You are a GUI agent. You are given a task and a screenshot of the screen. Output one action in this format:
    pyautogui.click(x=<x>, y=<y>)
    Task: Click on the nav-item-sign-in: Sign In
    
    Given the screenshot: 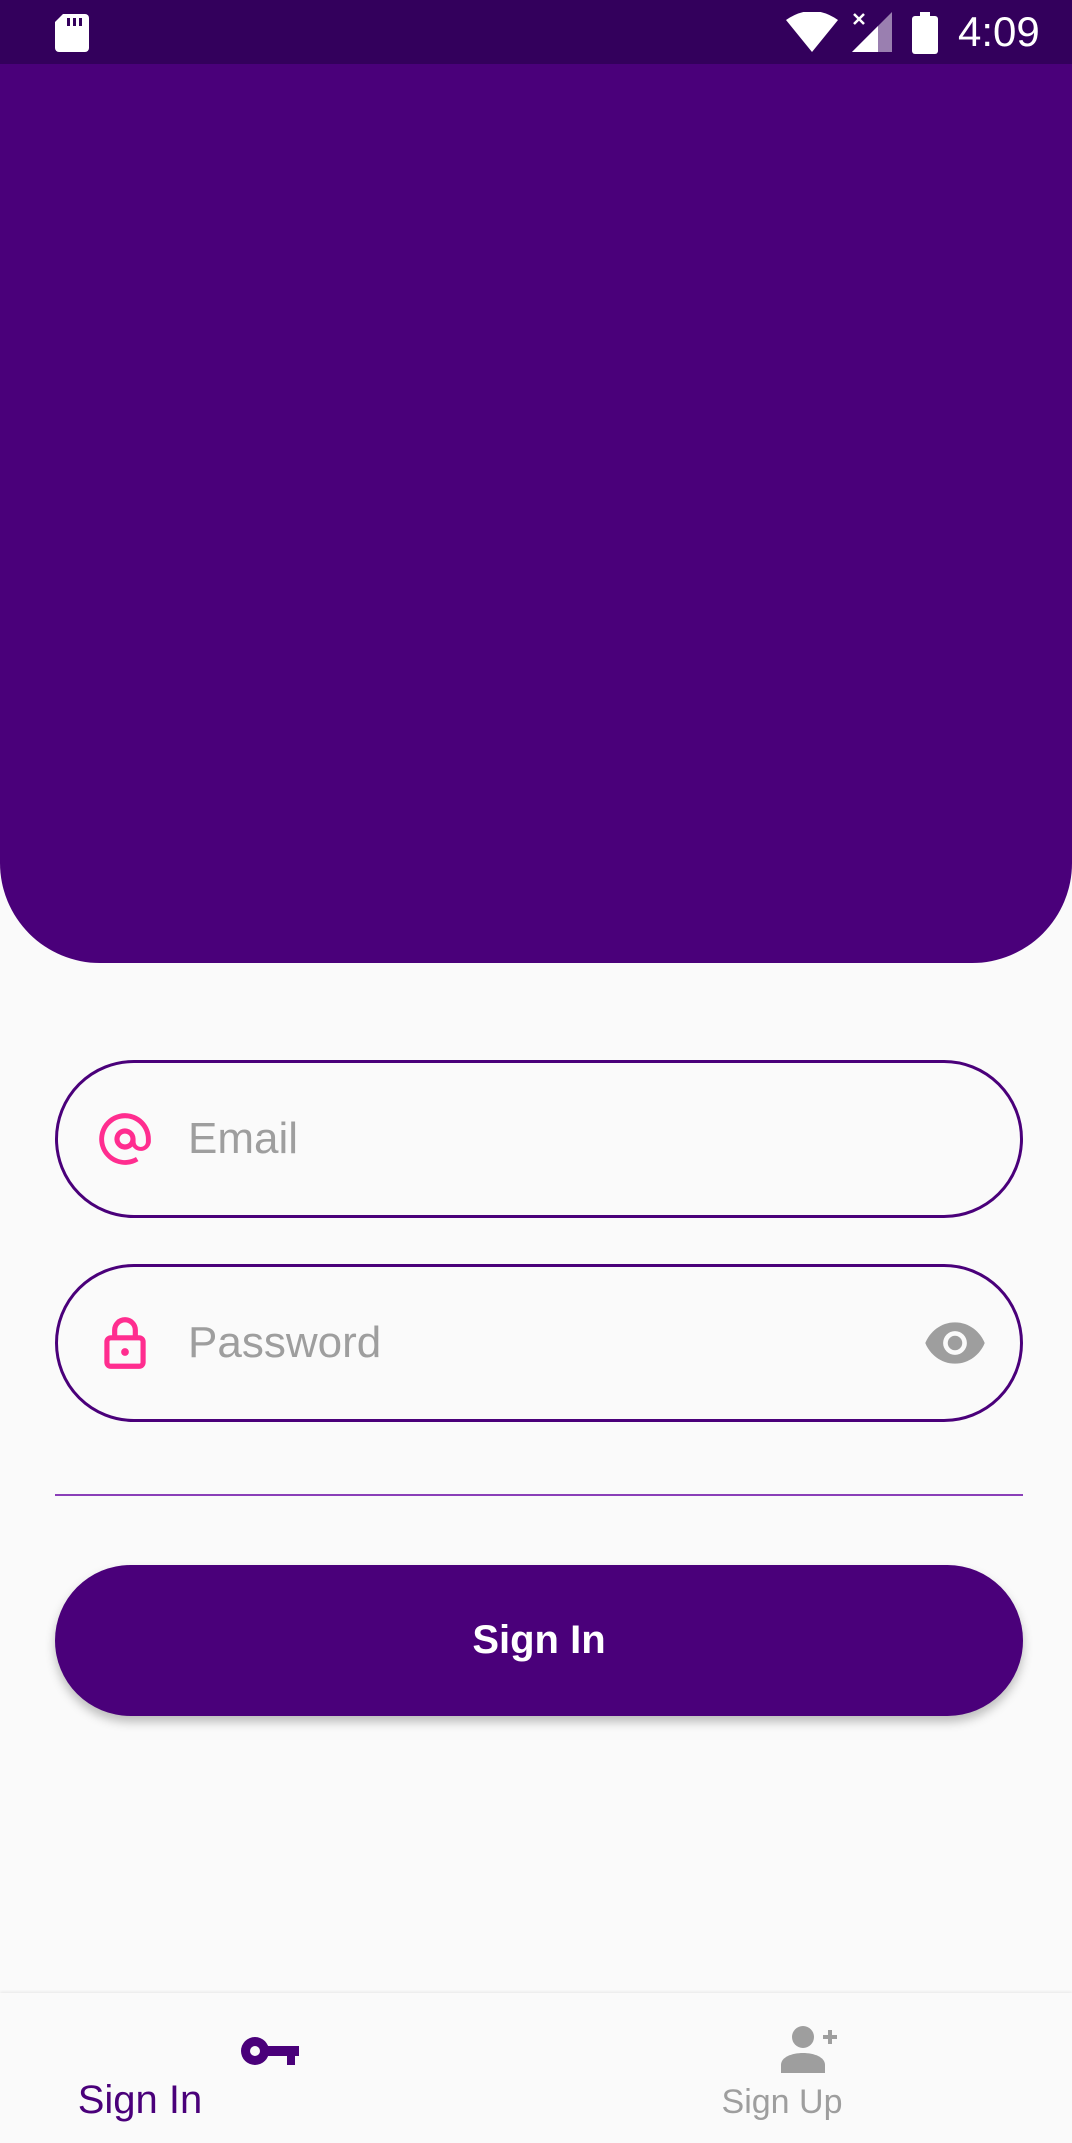 What is the action you would take?
    pyautogui.click(x=268, y=2068)
    